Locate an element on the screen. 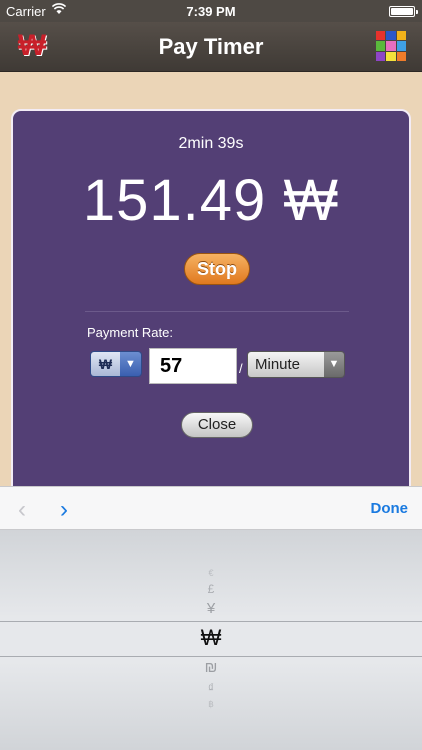 The width and height of the screenshot is (422, 750). navigation-bar: ₩ Pay Timer is located at coordinates (211, 47).